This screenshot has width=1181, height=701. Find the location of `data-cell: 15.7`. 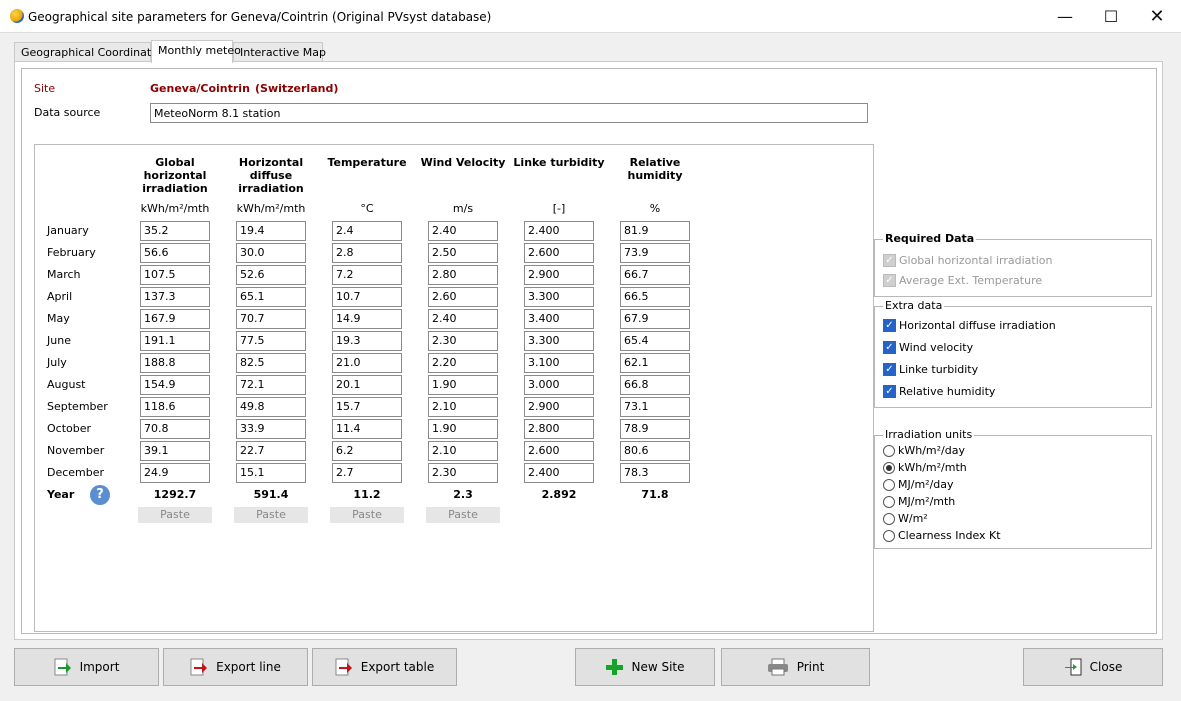

data-cell: 15.7 is located at coordinates (367, 407).